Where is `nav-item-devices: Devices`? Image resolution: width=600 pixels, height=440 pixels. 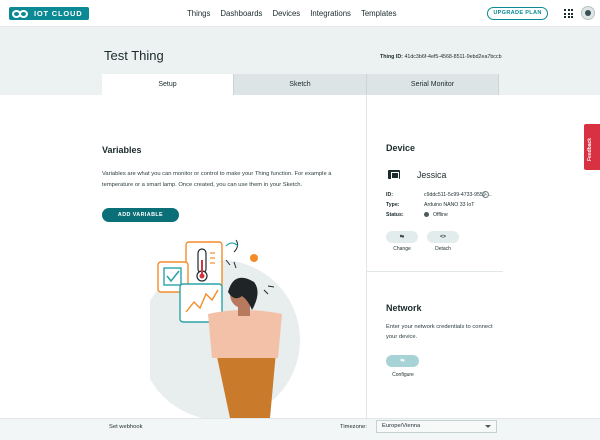 nav-item-devices: Devices is located at coordinates (286, 13).